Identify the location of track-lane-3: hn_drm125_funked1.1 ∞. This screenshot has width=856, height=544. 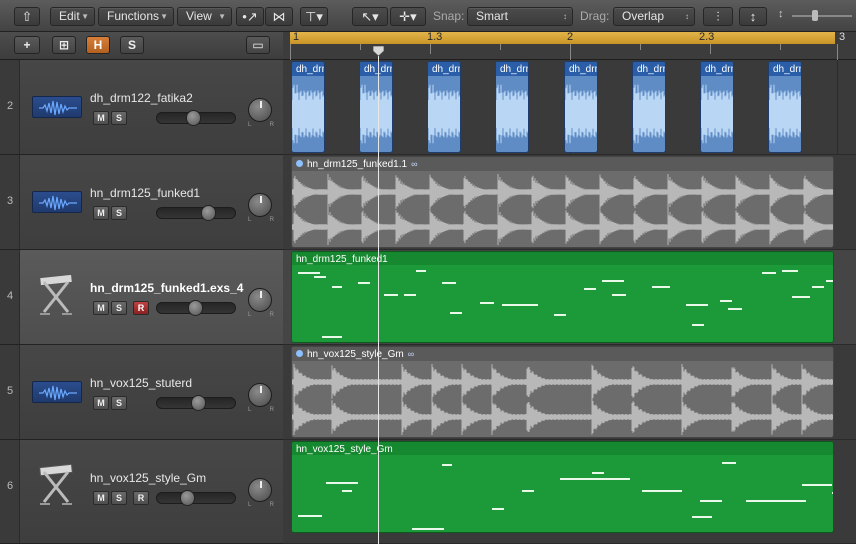
(569, 202).